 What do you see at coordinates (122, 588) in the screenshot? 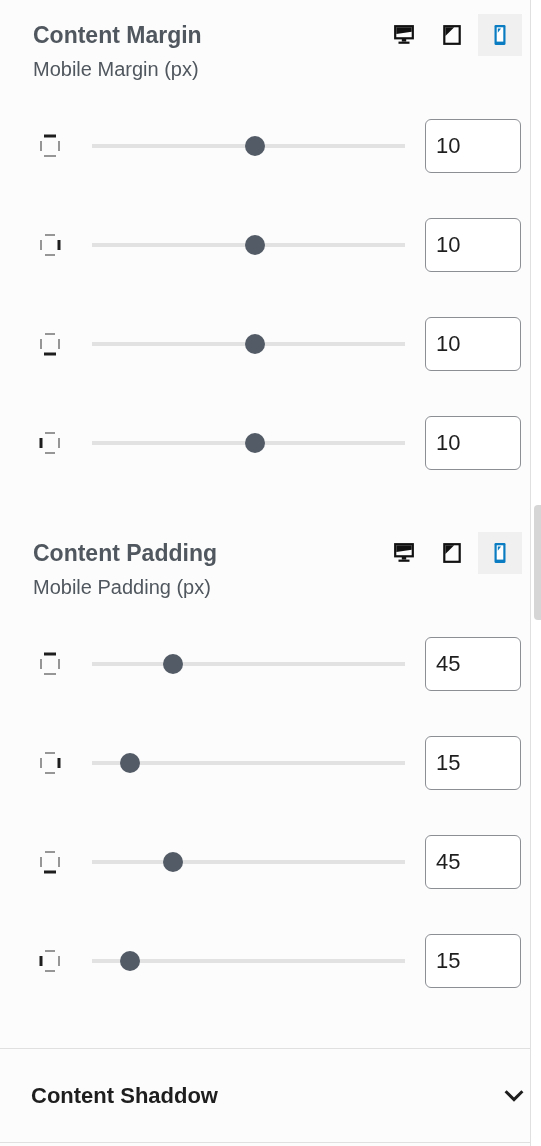
I see `control-label: Mobile Padding (px)` at bounding box center [122, 588].